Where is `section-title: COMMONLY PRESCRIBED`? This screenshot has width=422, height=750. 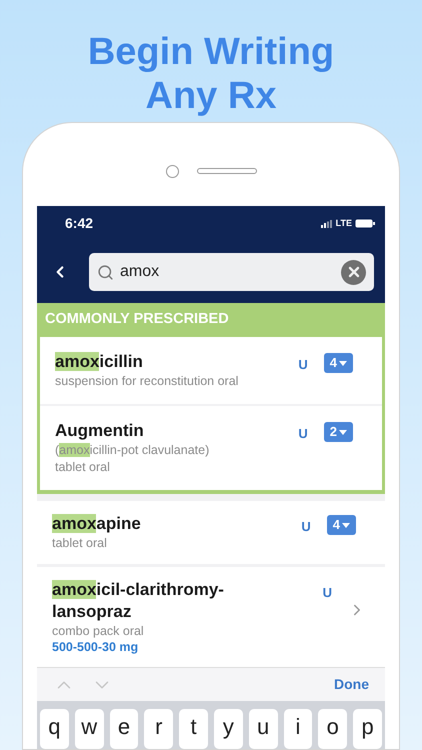
section-title: COMMONLY PRESCRIBED is located at coordinates (137, 320).